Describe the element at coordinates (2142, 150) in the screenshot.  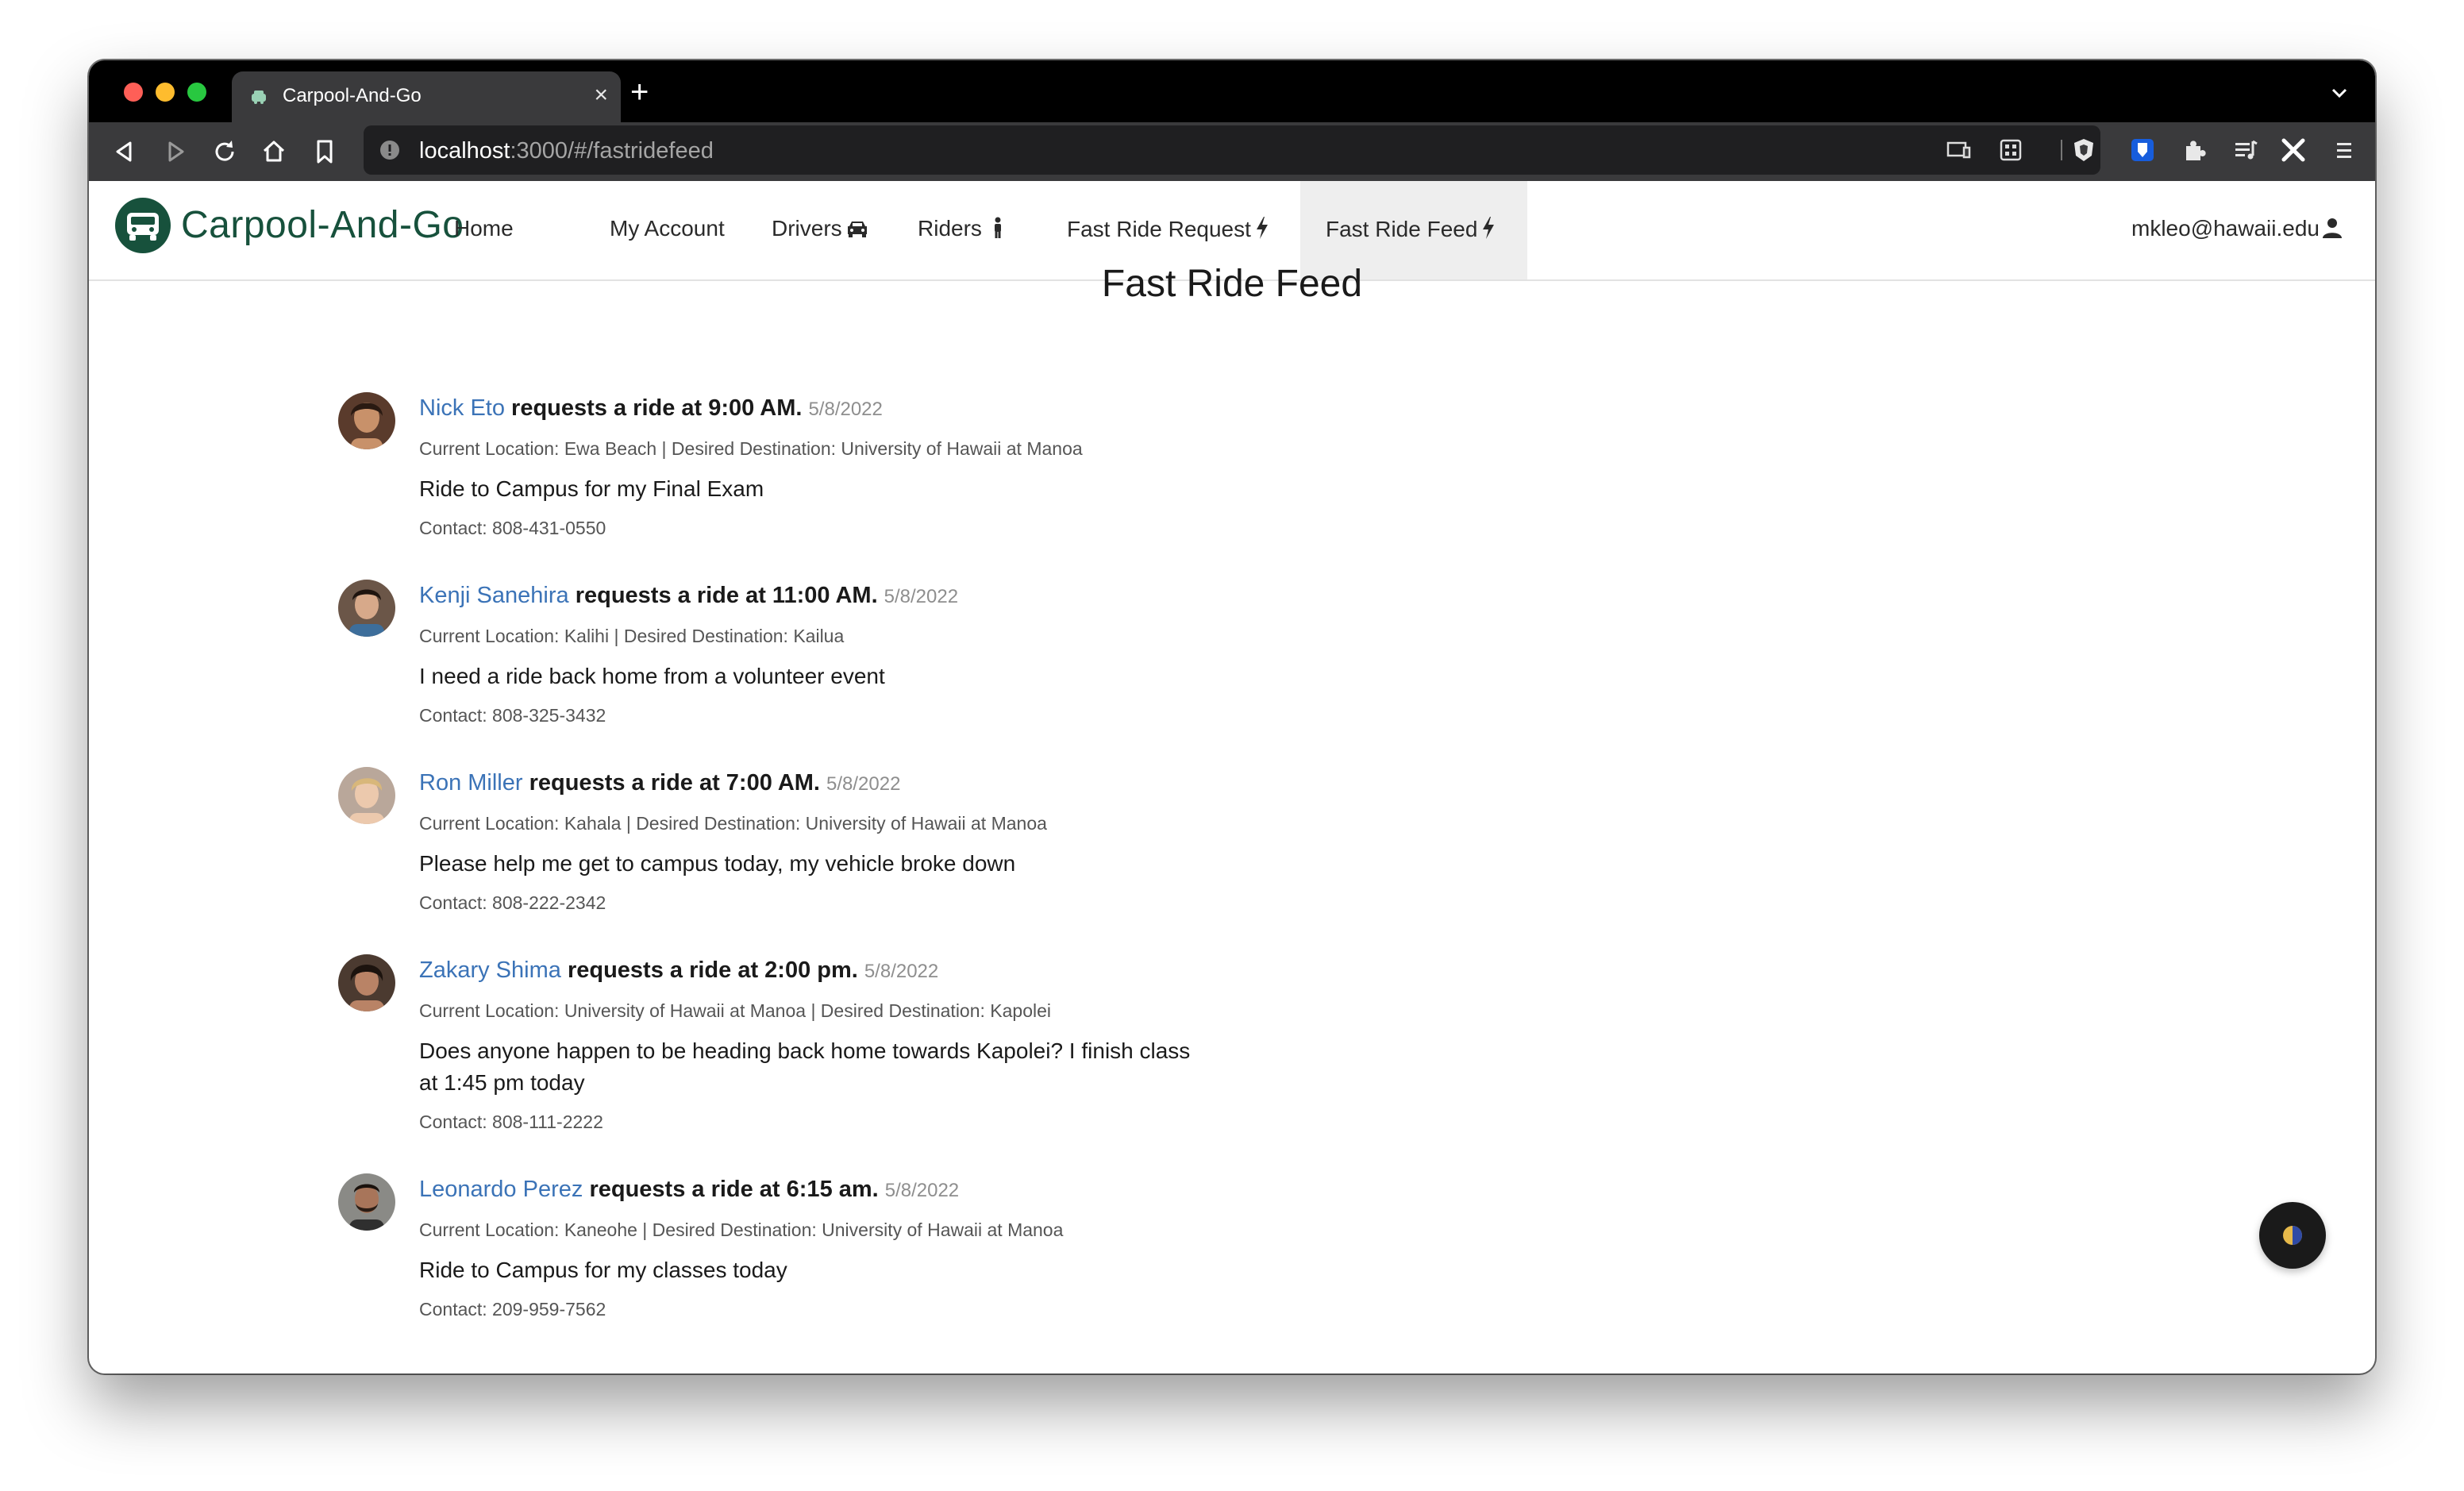
I see `password-manager-icon` at that location.